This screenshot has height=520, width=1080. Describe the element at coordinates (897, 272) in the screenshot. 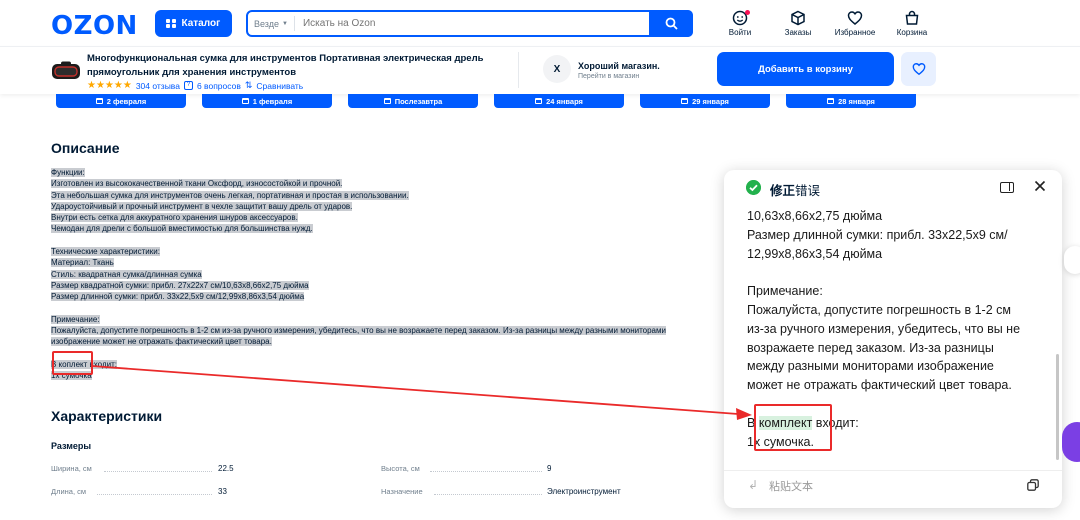

I see `corrected-blank` at that location.